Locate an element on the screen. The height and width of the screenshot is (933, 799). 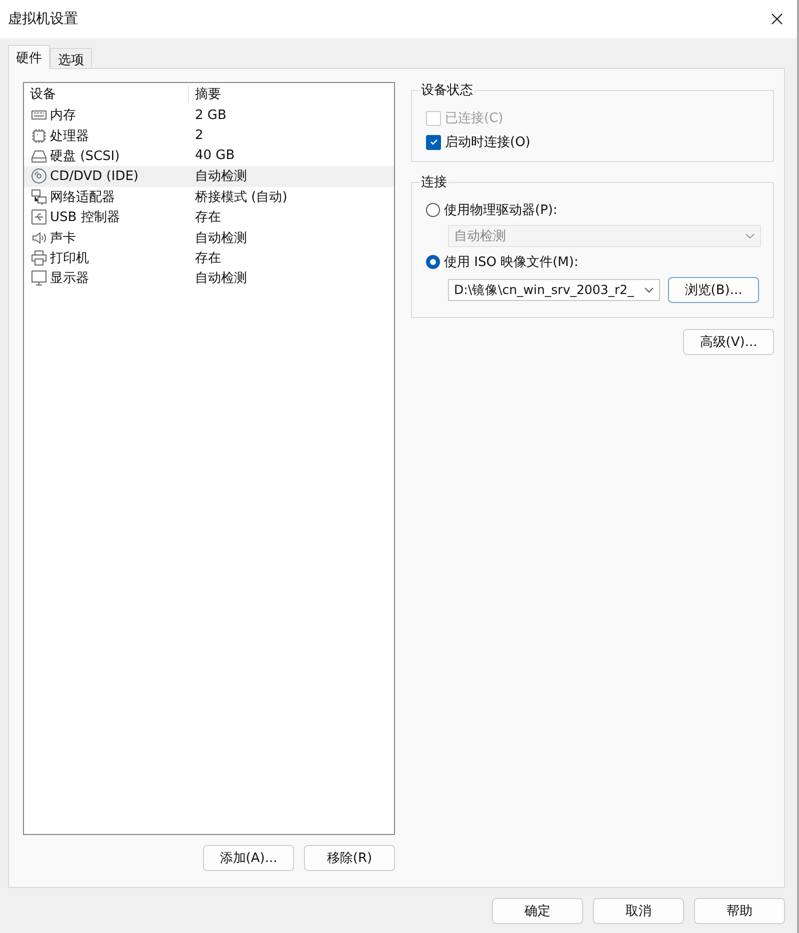
printer-icon is located at coordinates (39, 258).